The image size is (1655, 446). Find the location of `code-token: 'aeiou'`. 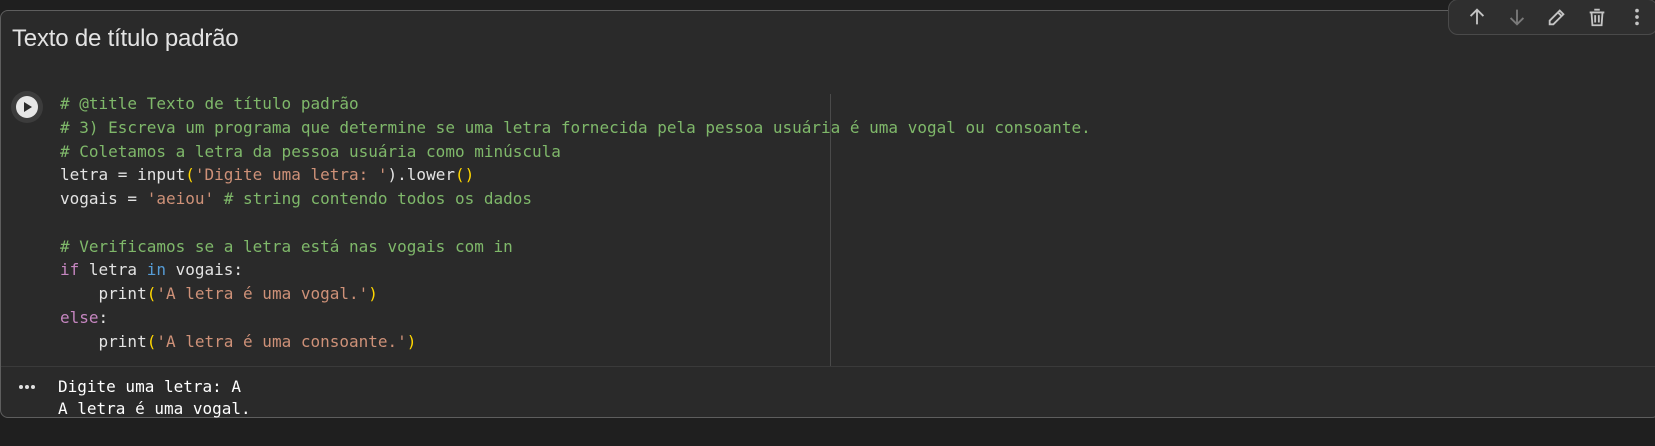

code-token: 'aeiou' is located at coordinates (180, 198).